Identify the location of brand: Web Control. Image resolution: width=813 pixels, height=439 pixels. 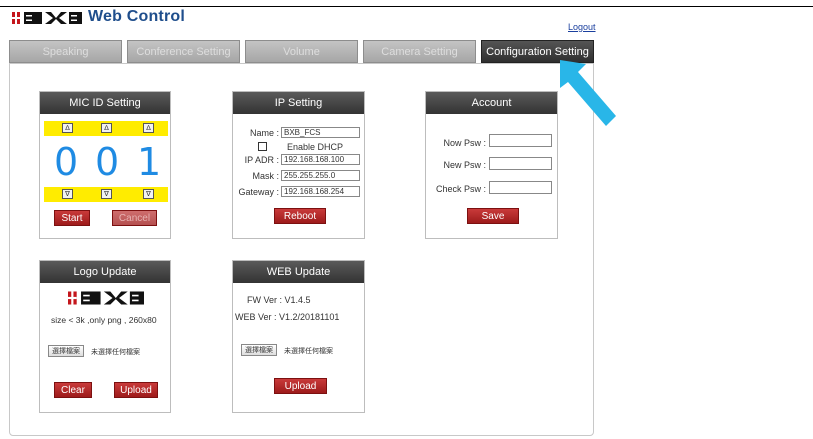
(98, 17).